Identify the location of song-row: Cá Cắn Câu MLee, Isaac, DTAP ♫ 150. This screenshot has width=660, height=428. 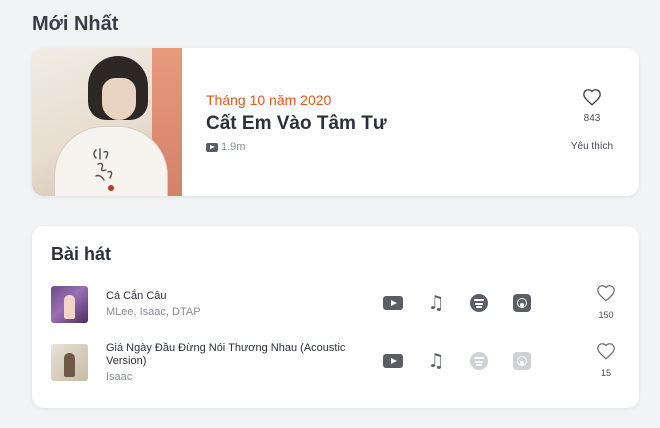
(335, 304).